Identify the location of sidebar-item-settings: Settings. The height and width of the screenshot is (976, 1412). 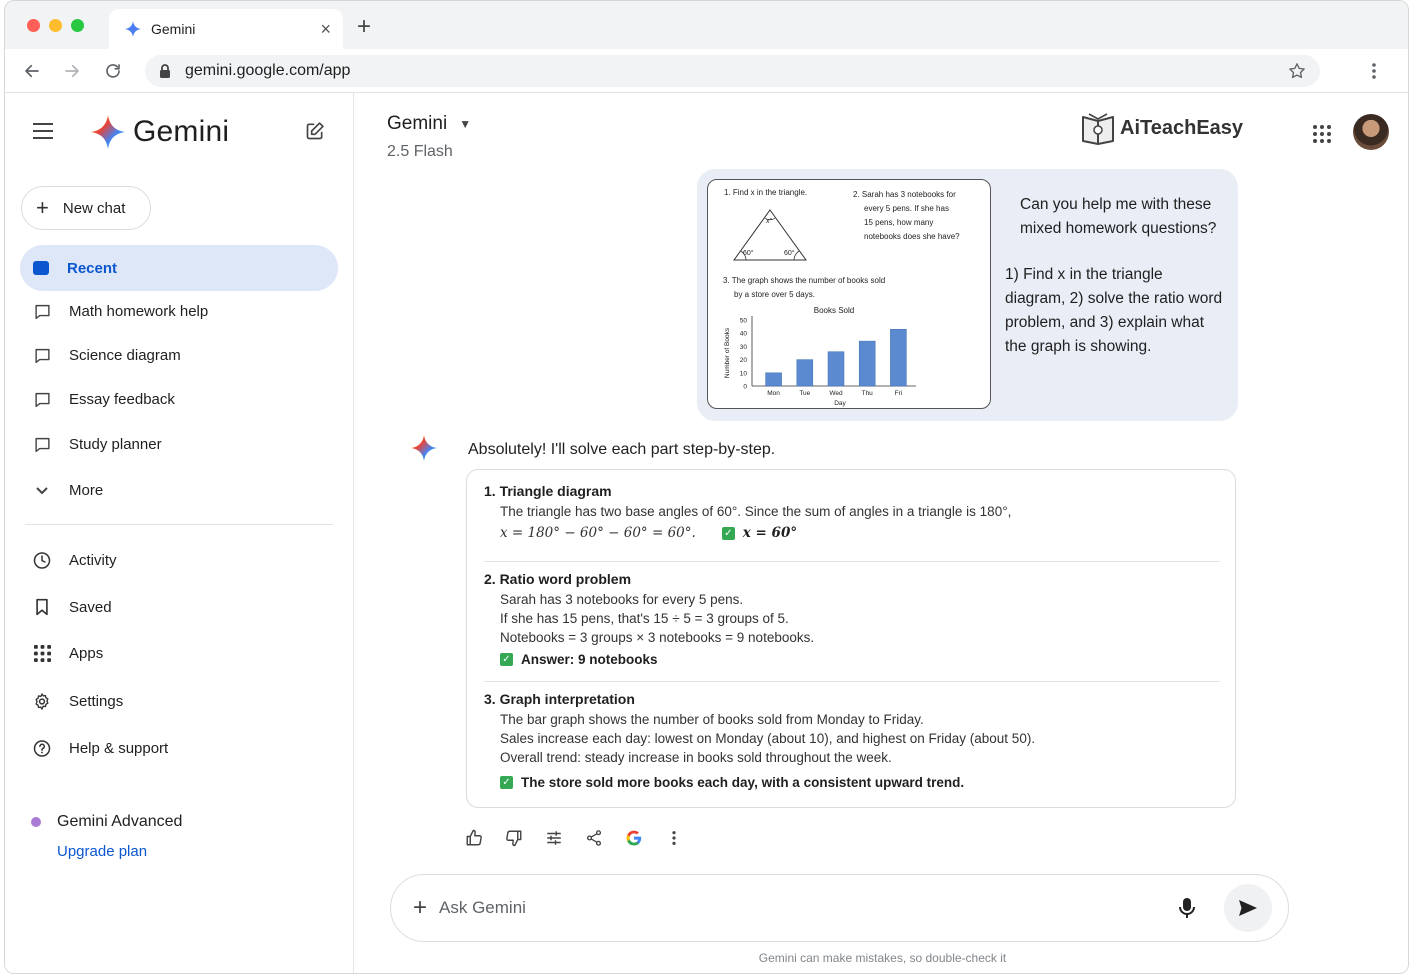
(78, 701).